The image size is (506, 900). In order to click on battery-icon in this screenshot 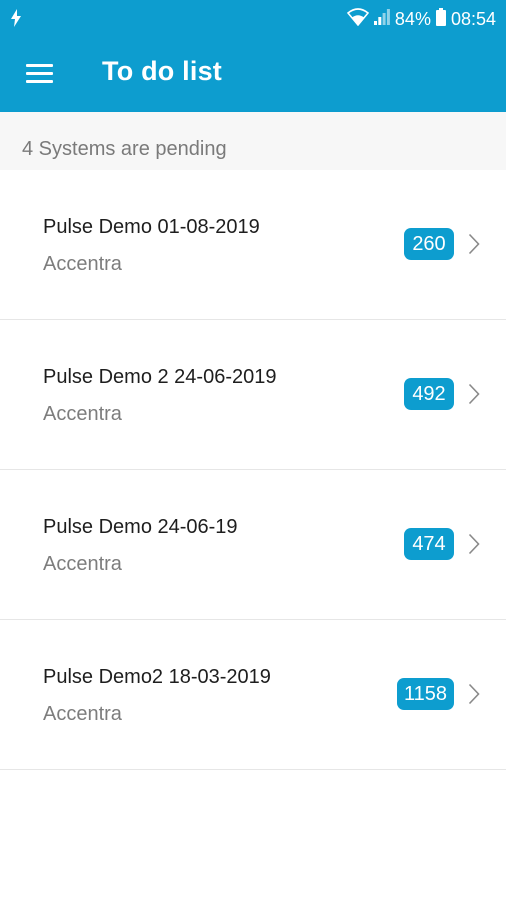, I will do `click(440, 19)`.